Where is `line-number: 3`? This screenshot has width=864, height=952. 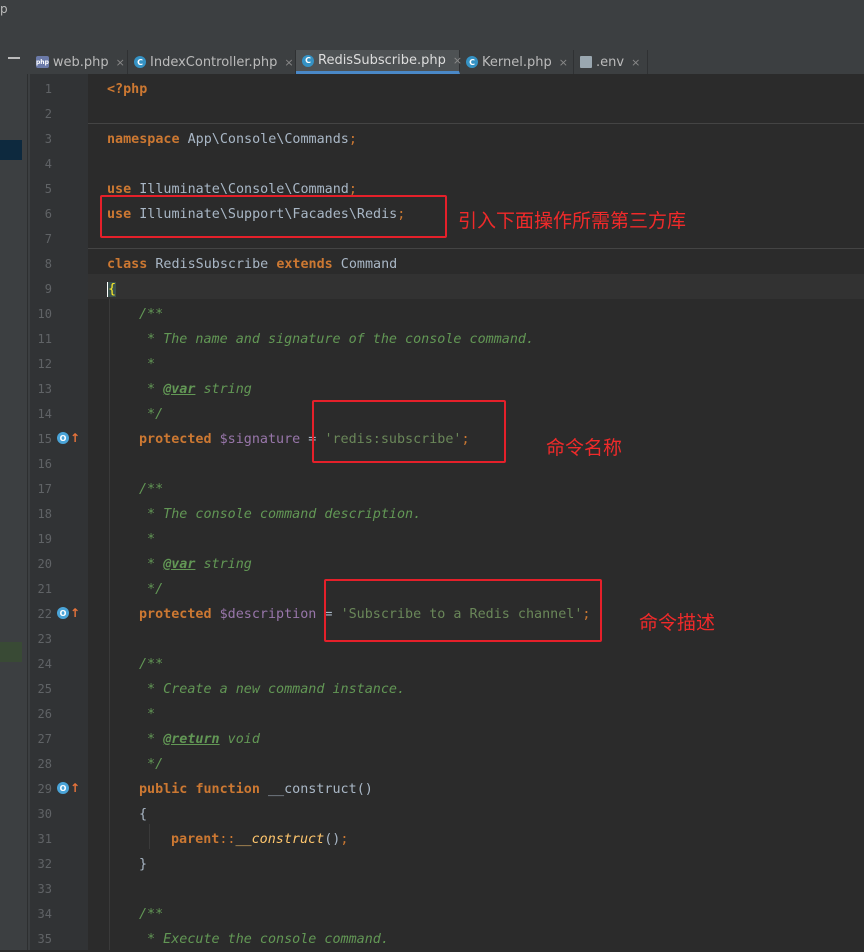 line-number: 3 is located at coordinates (41, 139).